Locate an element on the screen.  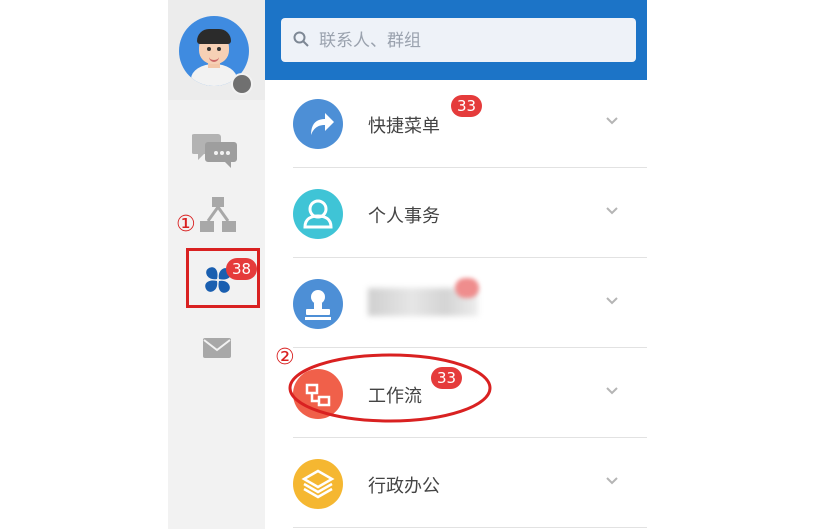
blurred-badge is located at coordinates (467, 288).